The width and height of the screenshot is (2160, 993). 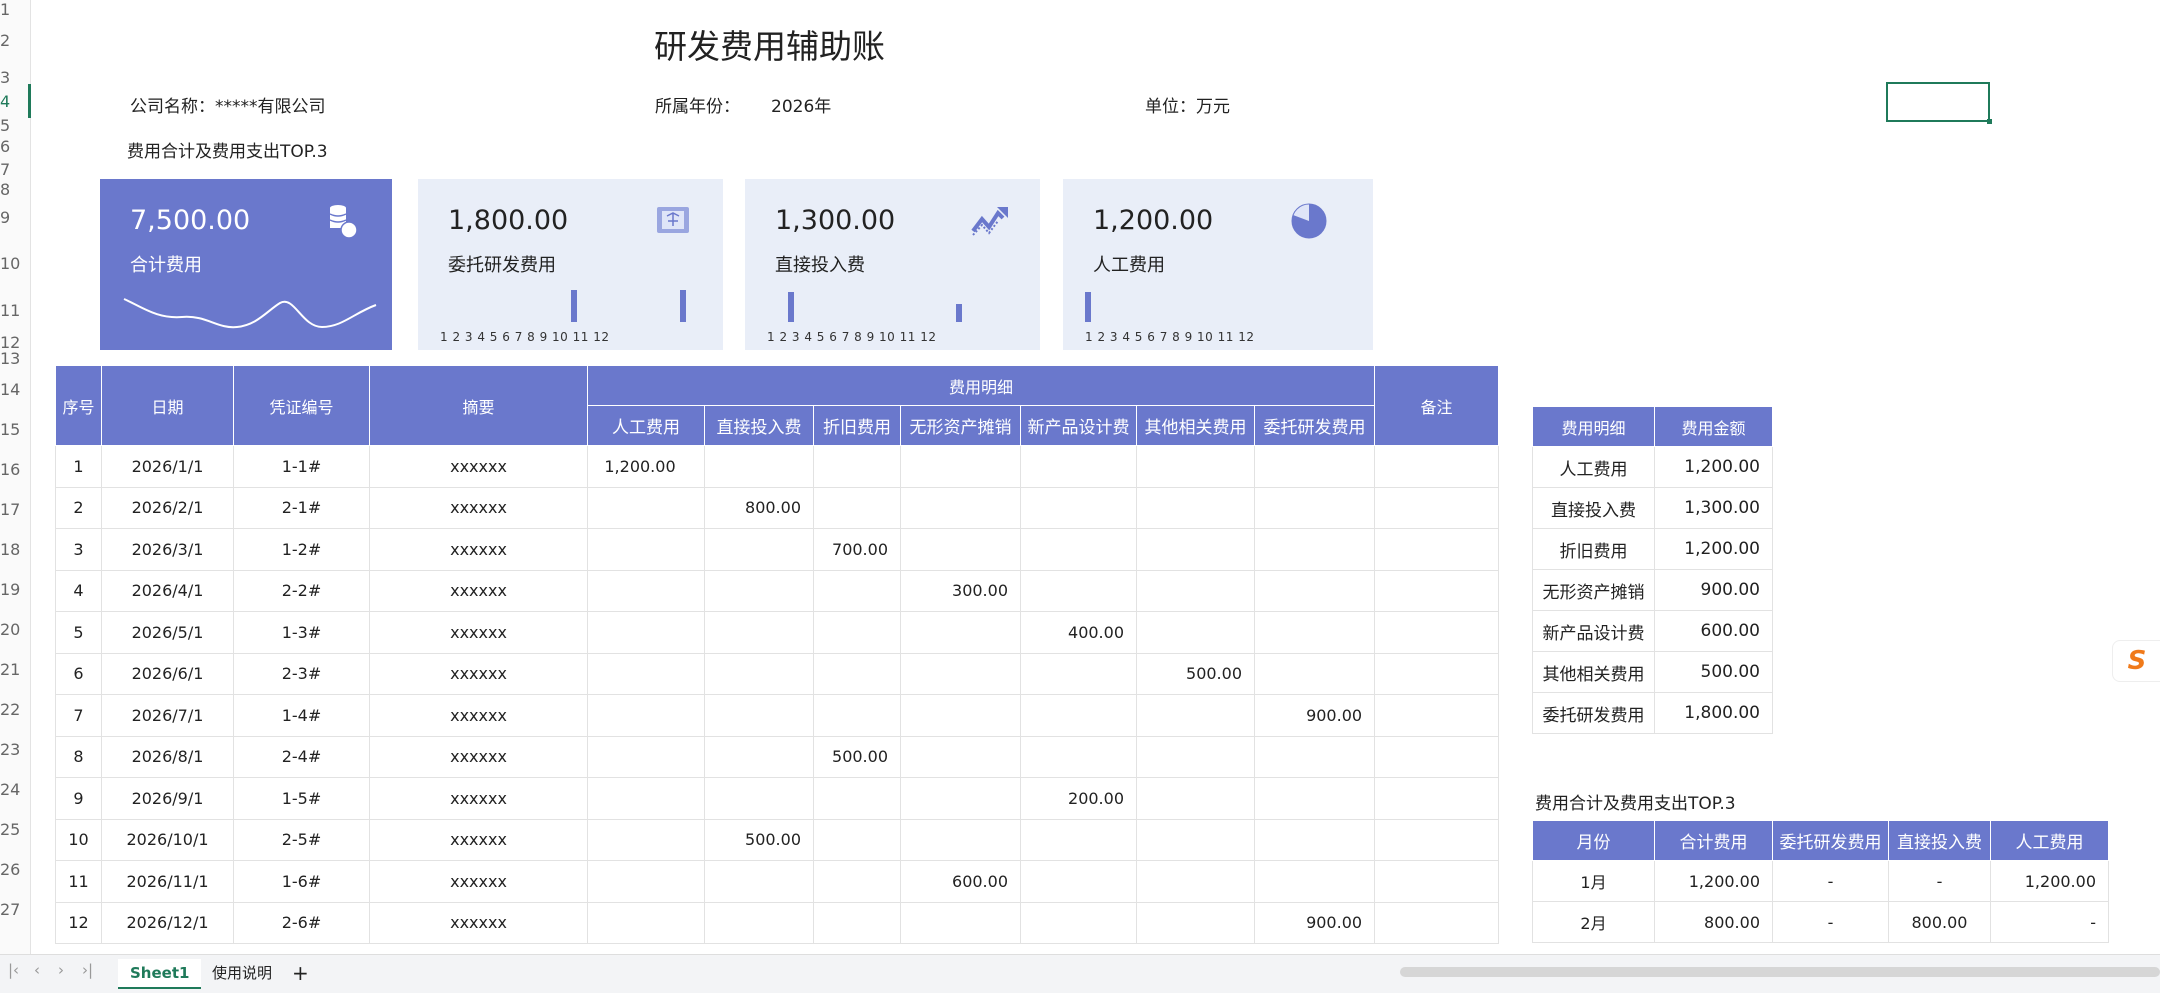 I want to click on cell-amount: 700.00, so click(x=857, y=549).